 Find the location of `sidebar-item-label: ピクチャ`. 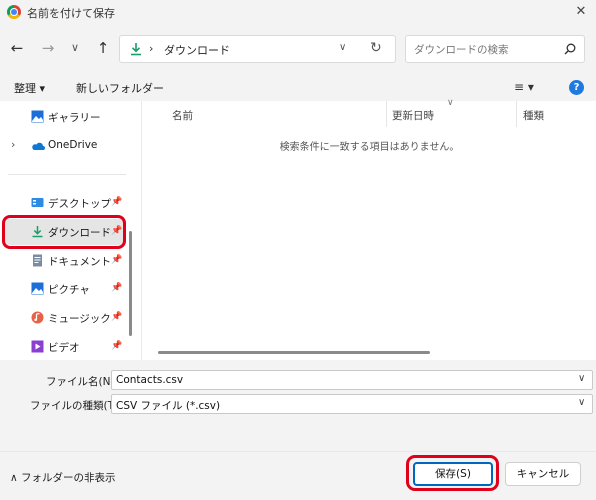

sidebar-item-label: ピクチャ is located at coordinates (69, 290).